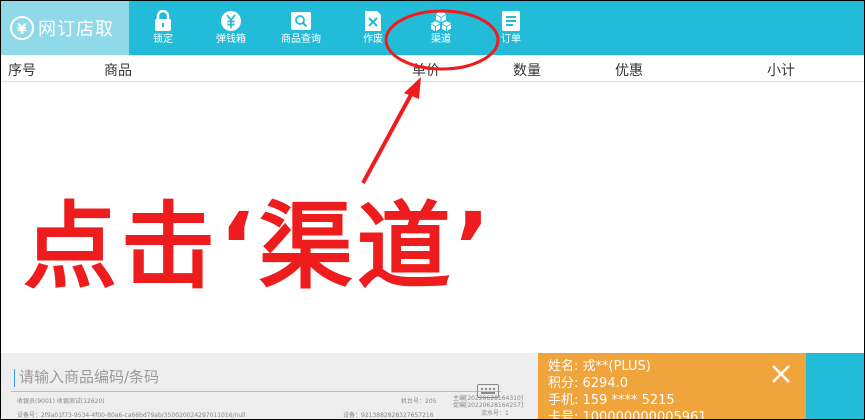 The height and width of the screenshot is (420, 865). What do you see at coordinates (627, 415) in the screenshot?
I see `member-card: 卡号: 100000000005961` at bounding box center [627, 415].